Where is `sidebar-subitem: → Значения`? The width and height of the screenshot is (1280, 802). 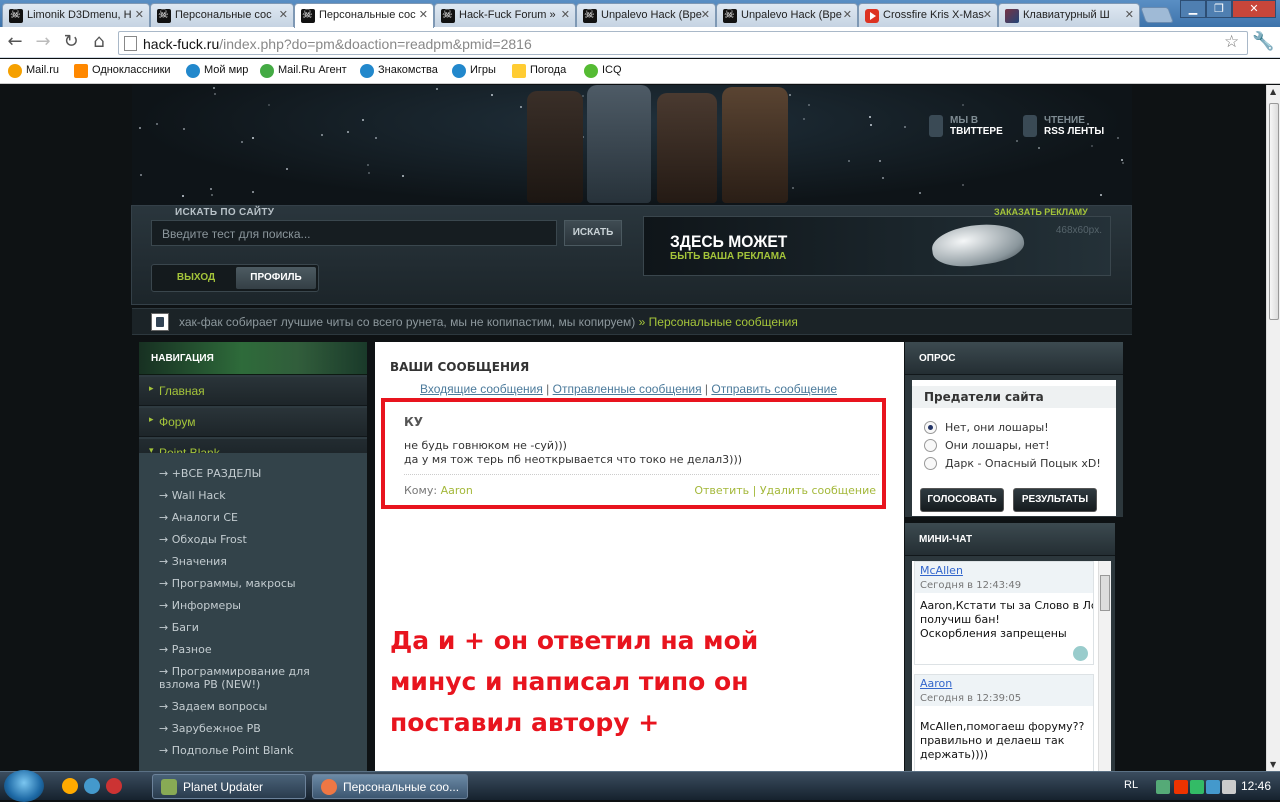 sidebar-subitem: → Значения is located at coordinates (259, 561).